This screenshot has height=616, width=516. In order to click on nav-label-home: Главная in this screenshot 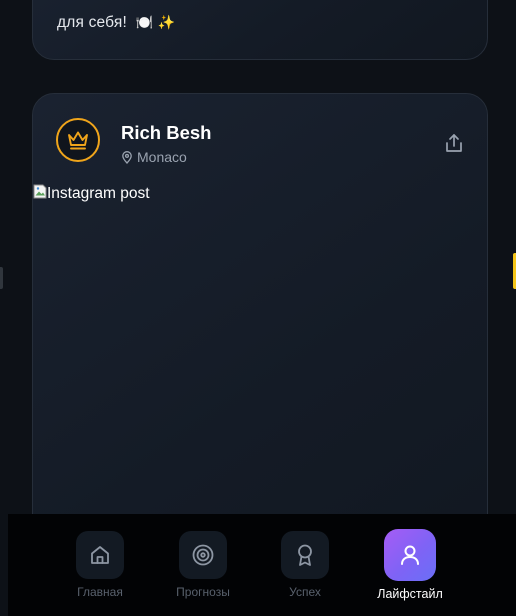, I will do `click(100, 592)`.